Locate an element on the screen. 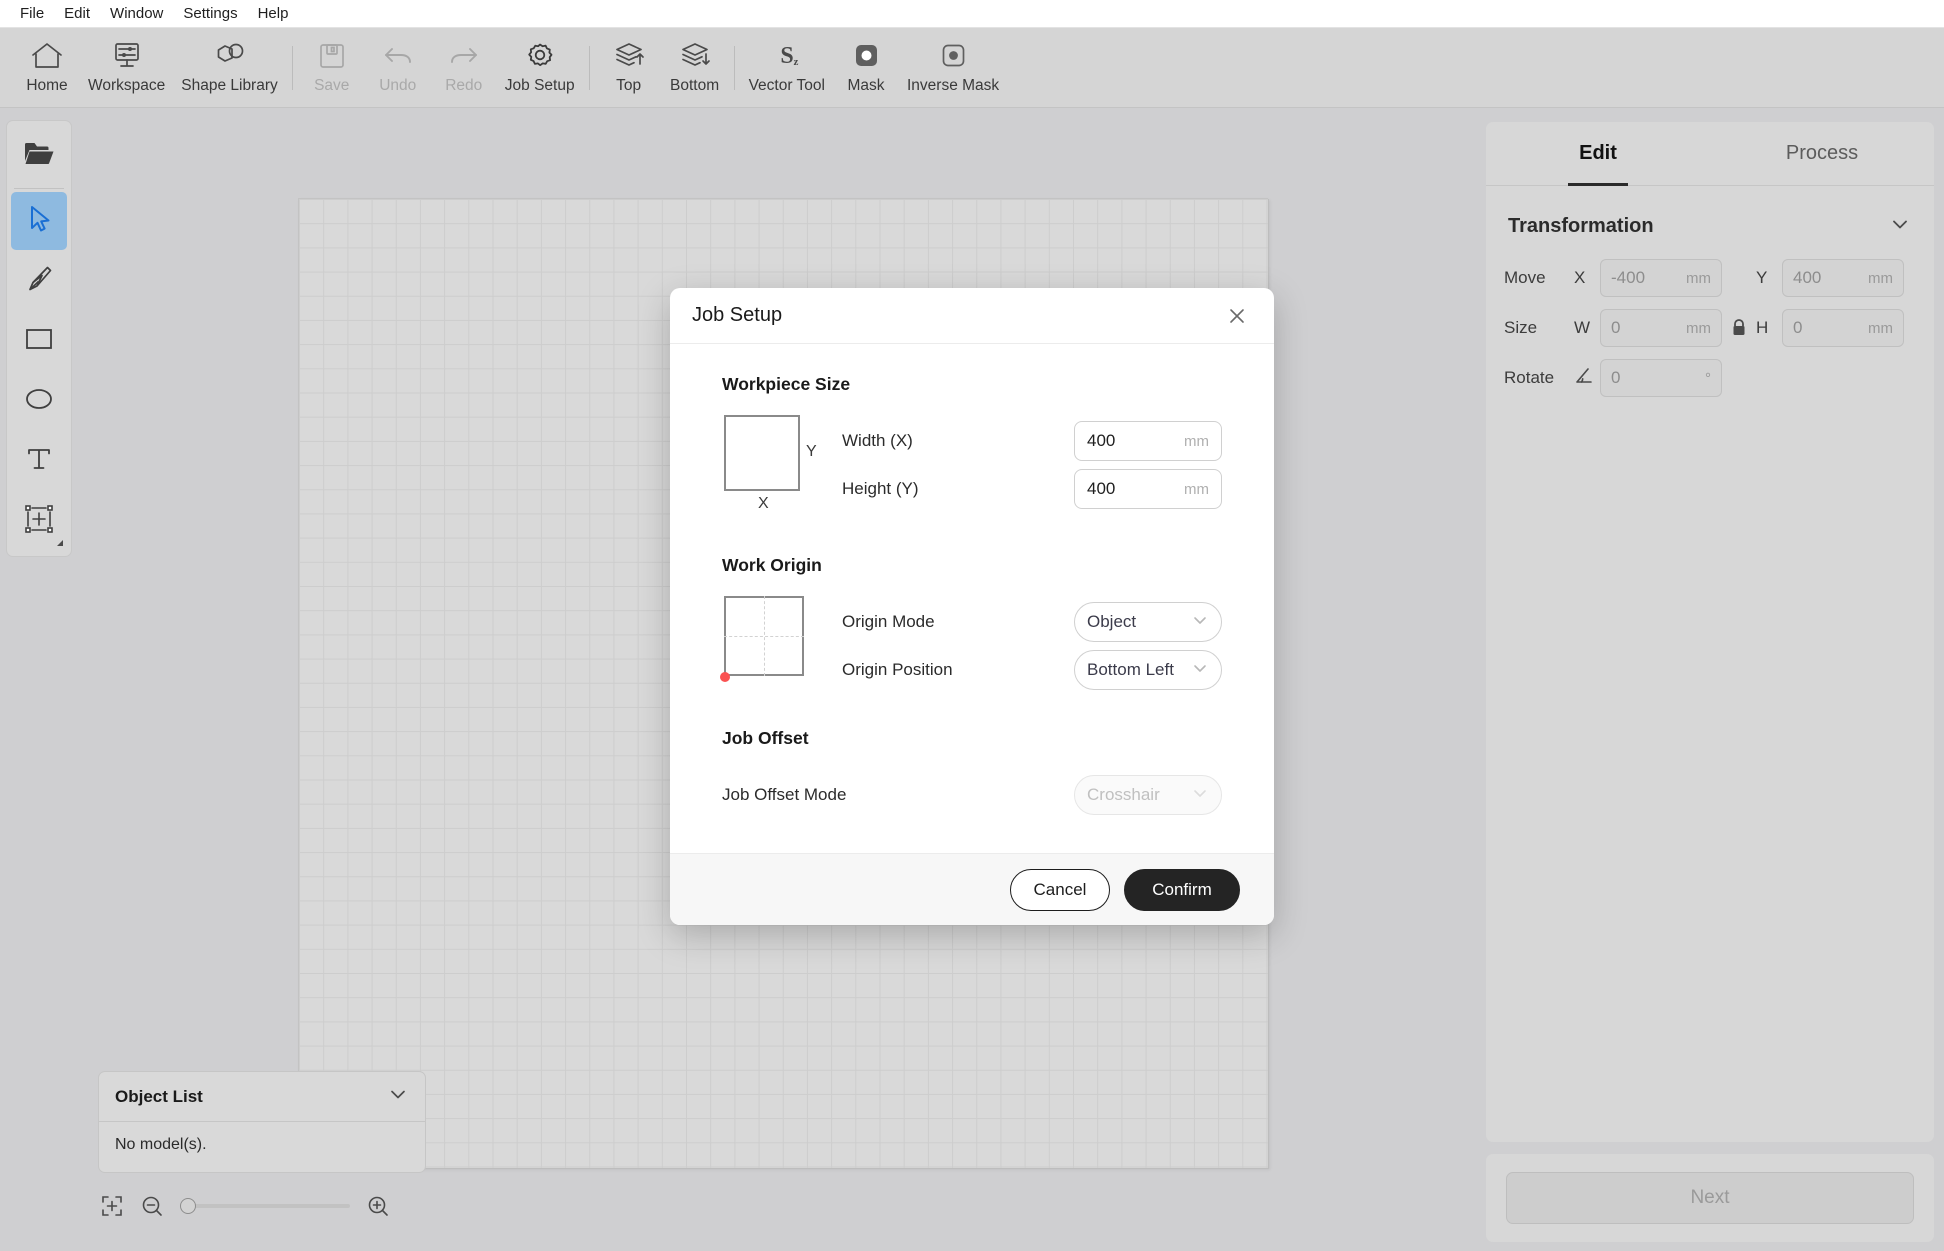 Image resolution: width=1944 pixels, height=1251 pixels. zoom-controls is located at coordinates (245, 1206).